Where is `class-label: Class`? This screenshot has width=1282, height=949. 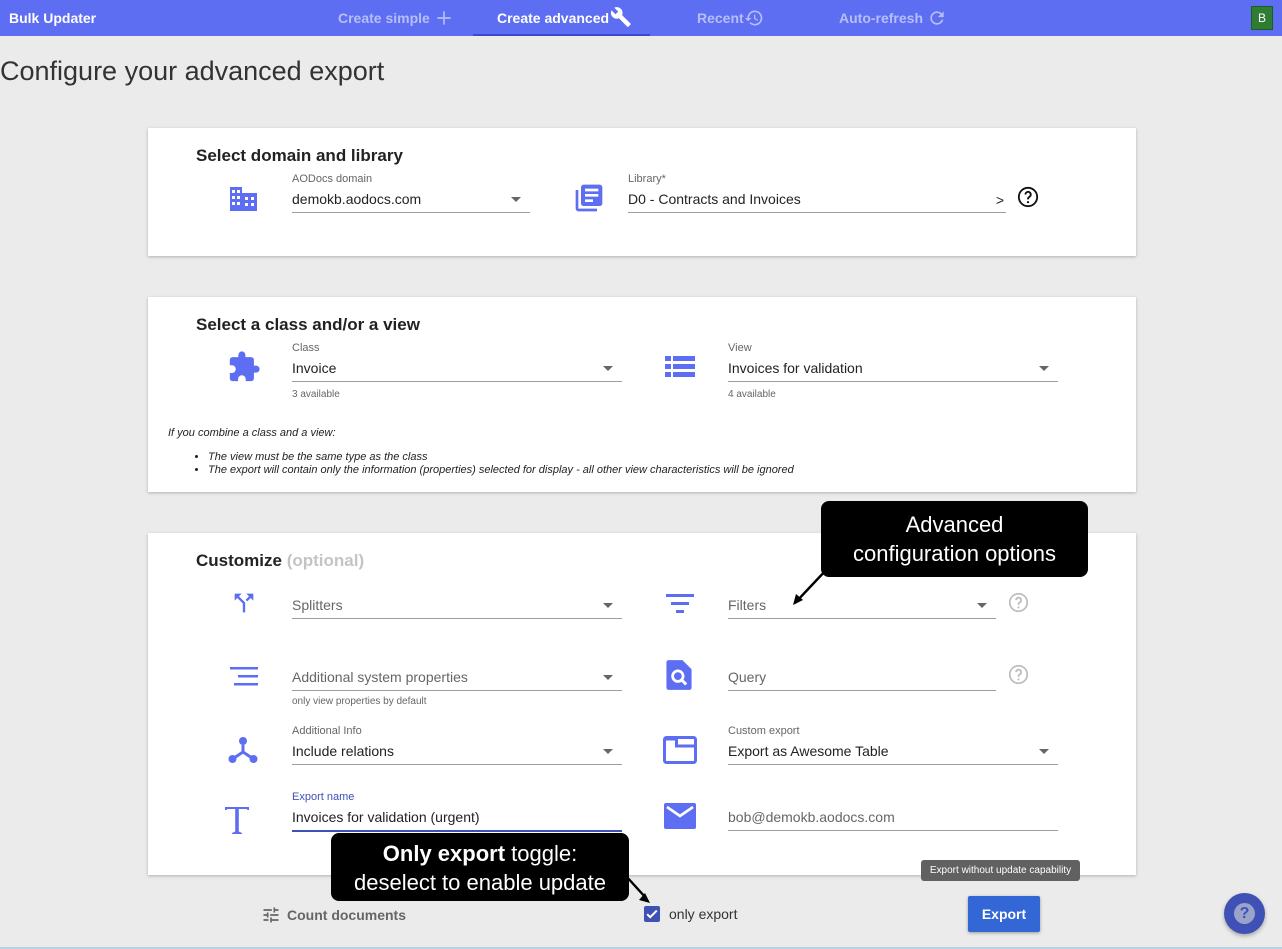
class-label: Class is located at coordinates (306, 348).